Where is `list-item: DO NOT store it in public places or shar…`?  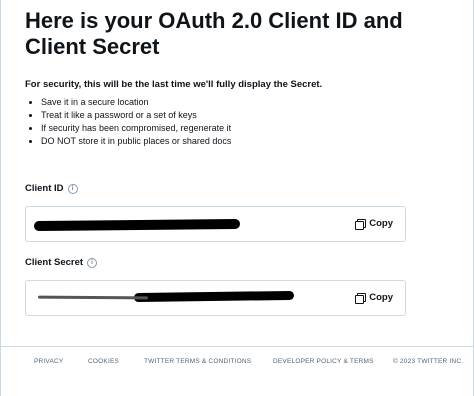
list-item: DO NOT store it in public places or shar… is located at coordinates (136, 141).